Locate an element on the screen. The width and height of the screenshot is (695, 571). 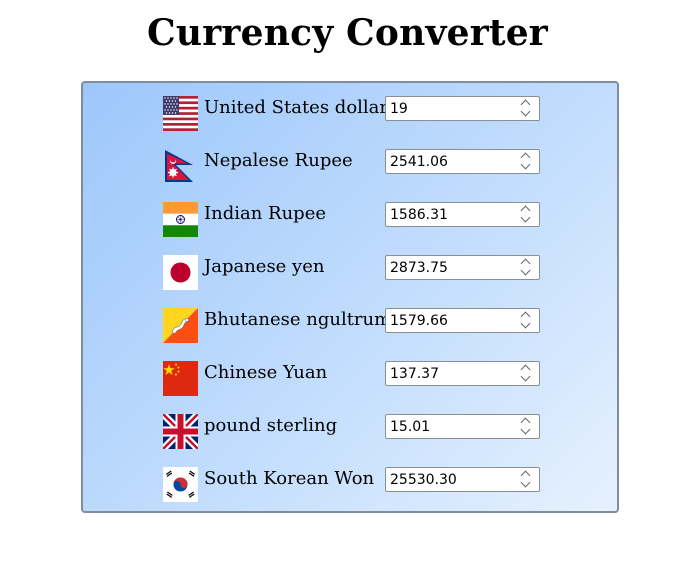
us-flag-icon is located at coordinates (180, 113).